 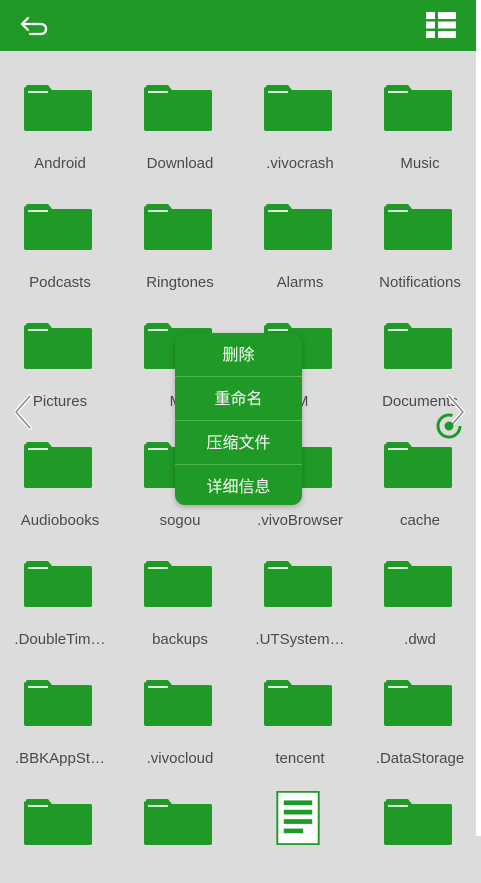 I want to click on folder-item: Notifications, so click(x=420, y=230).